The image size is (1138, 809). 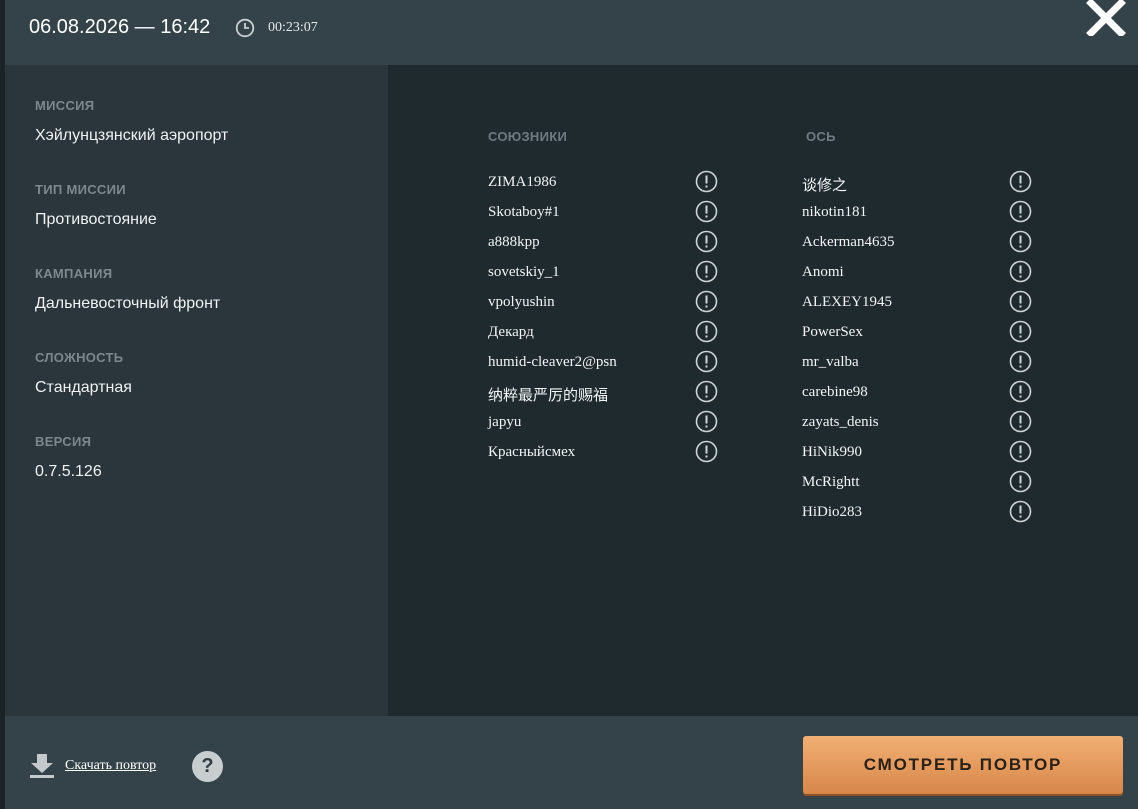 What do you see at coordinates (571, 32) in the screenshot?
I see `header-bar: 06.08.2026 — 16:42 00:23:07` at bounding box center [571, 32].